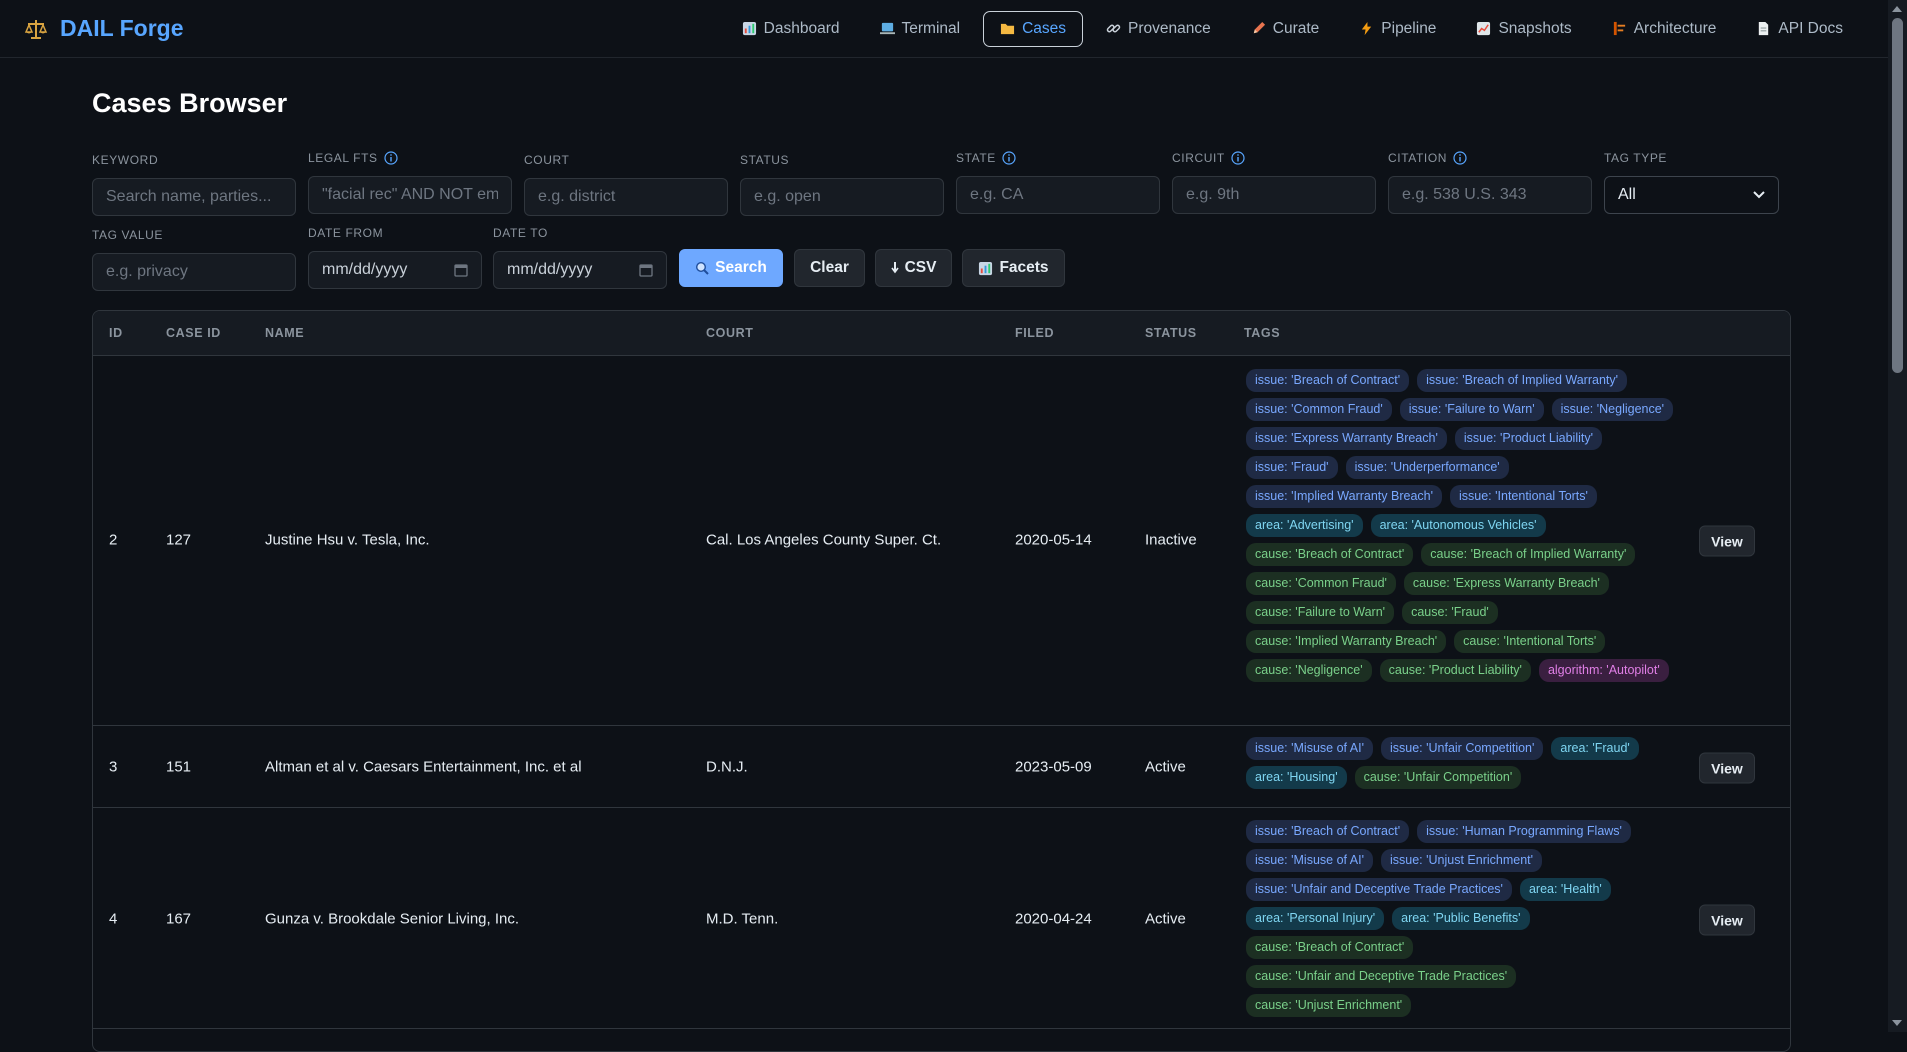  What do you see at coordinates (1799, 29) in the screenshot?
I see `nav-api-docs: API Docs` at bounding box center [1799, 29].